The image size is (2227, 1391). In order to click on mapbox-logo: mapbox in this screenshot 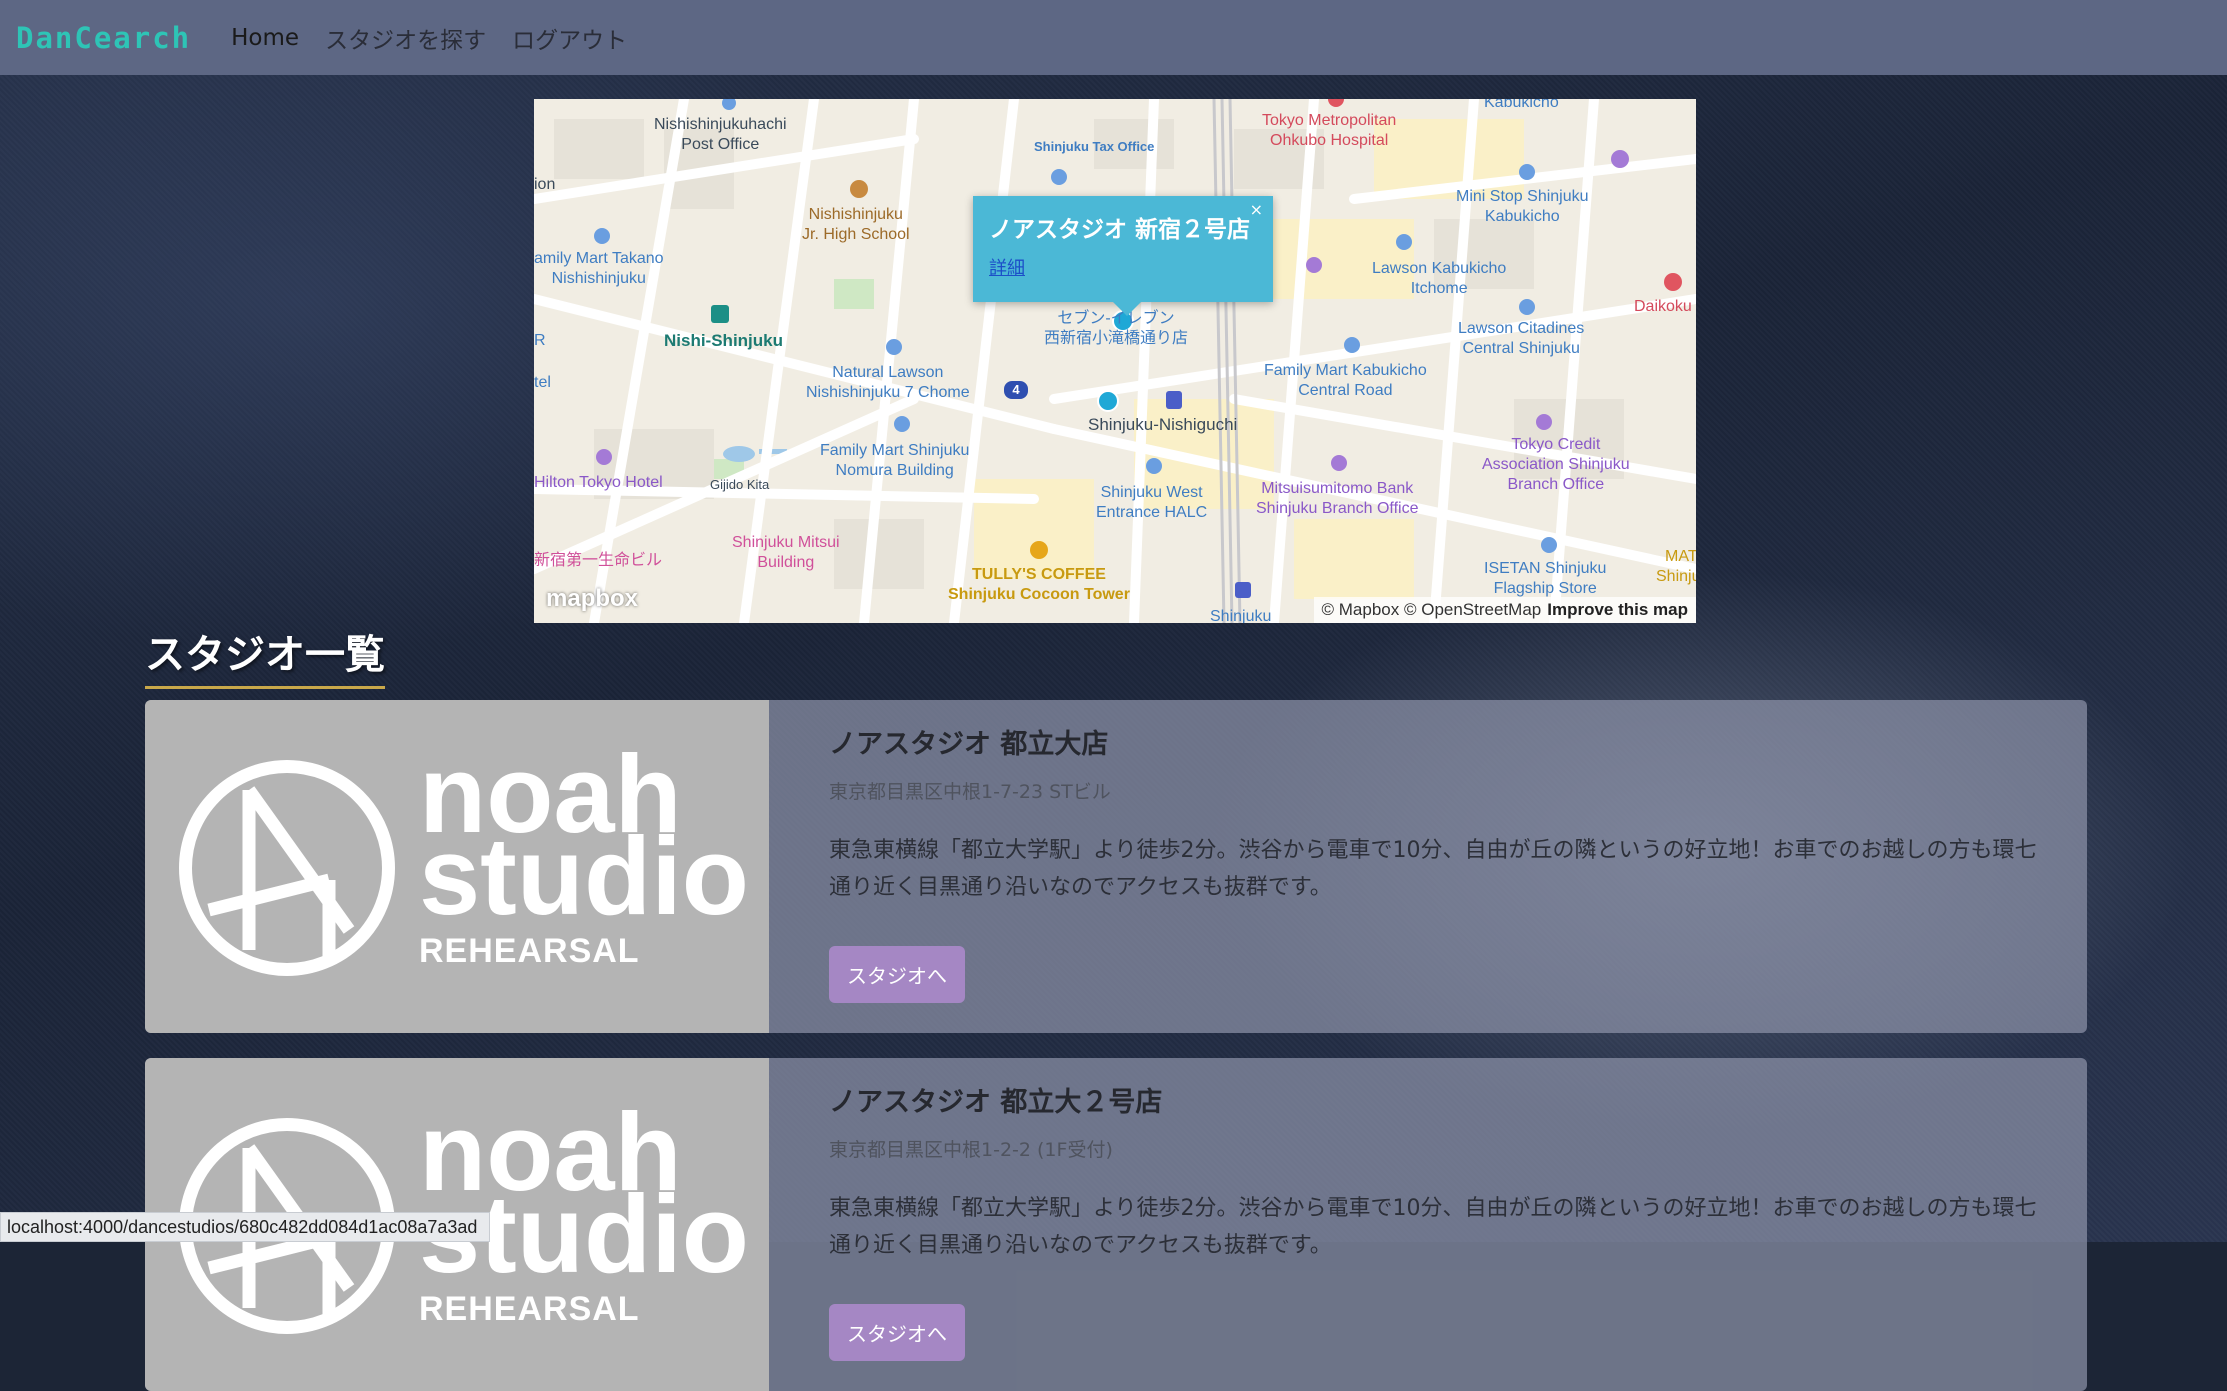, I will do `click(592, 599)`.